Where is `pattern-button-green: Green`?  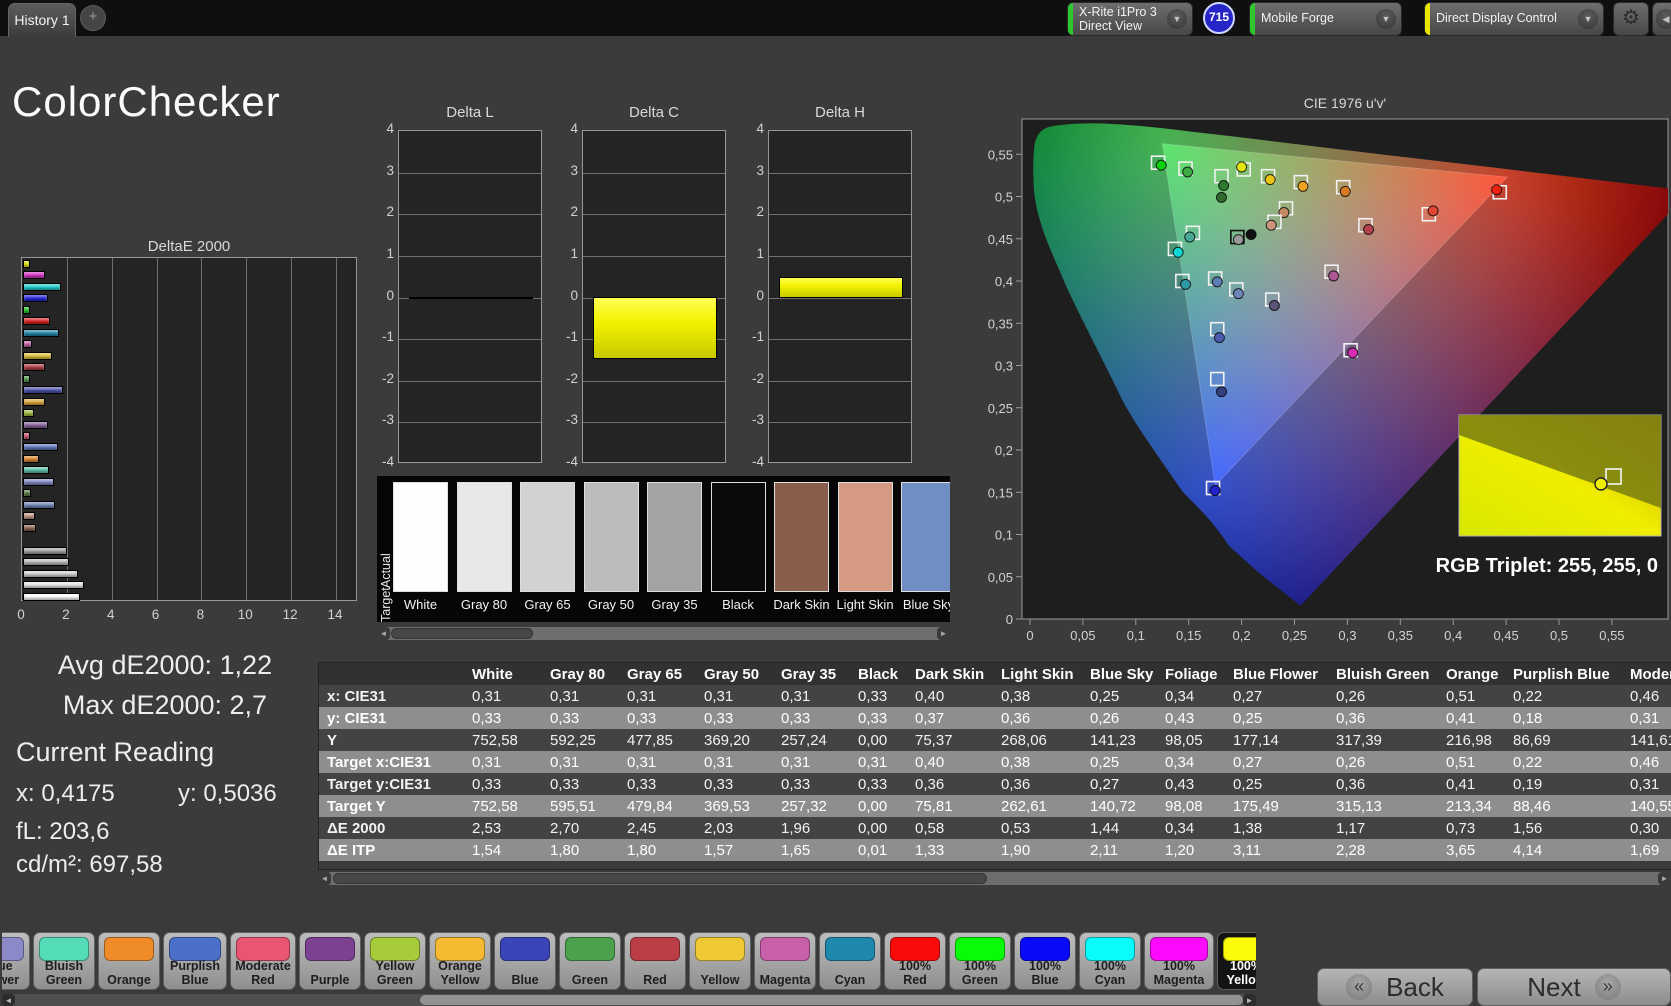
pattern-button-green: Green is located at coordinates (590, 961).